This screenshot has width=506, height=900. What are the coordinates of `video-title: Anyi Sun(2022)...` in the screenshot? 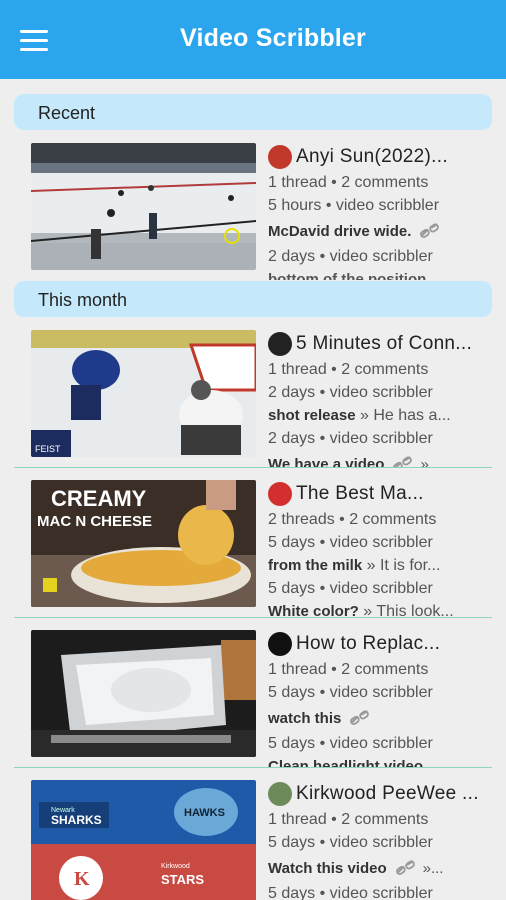 It's located at (372, 157).